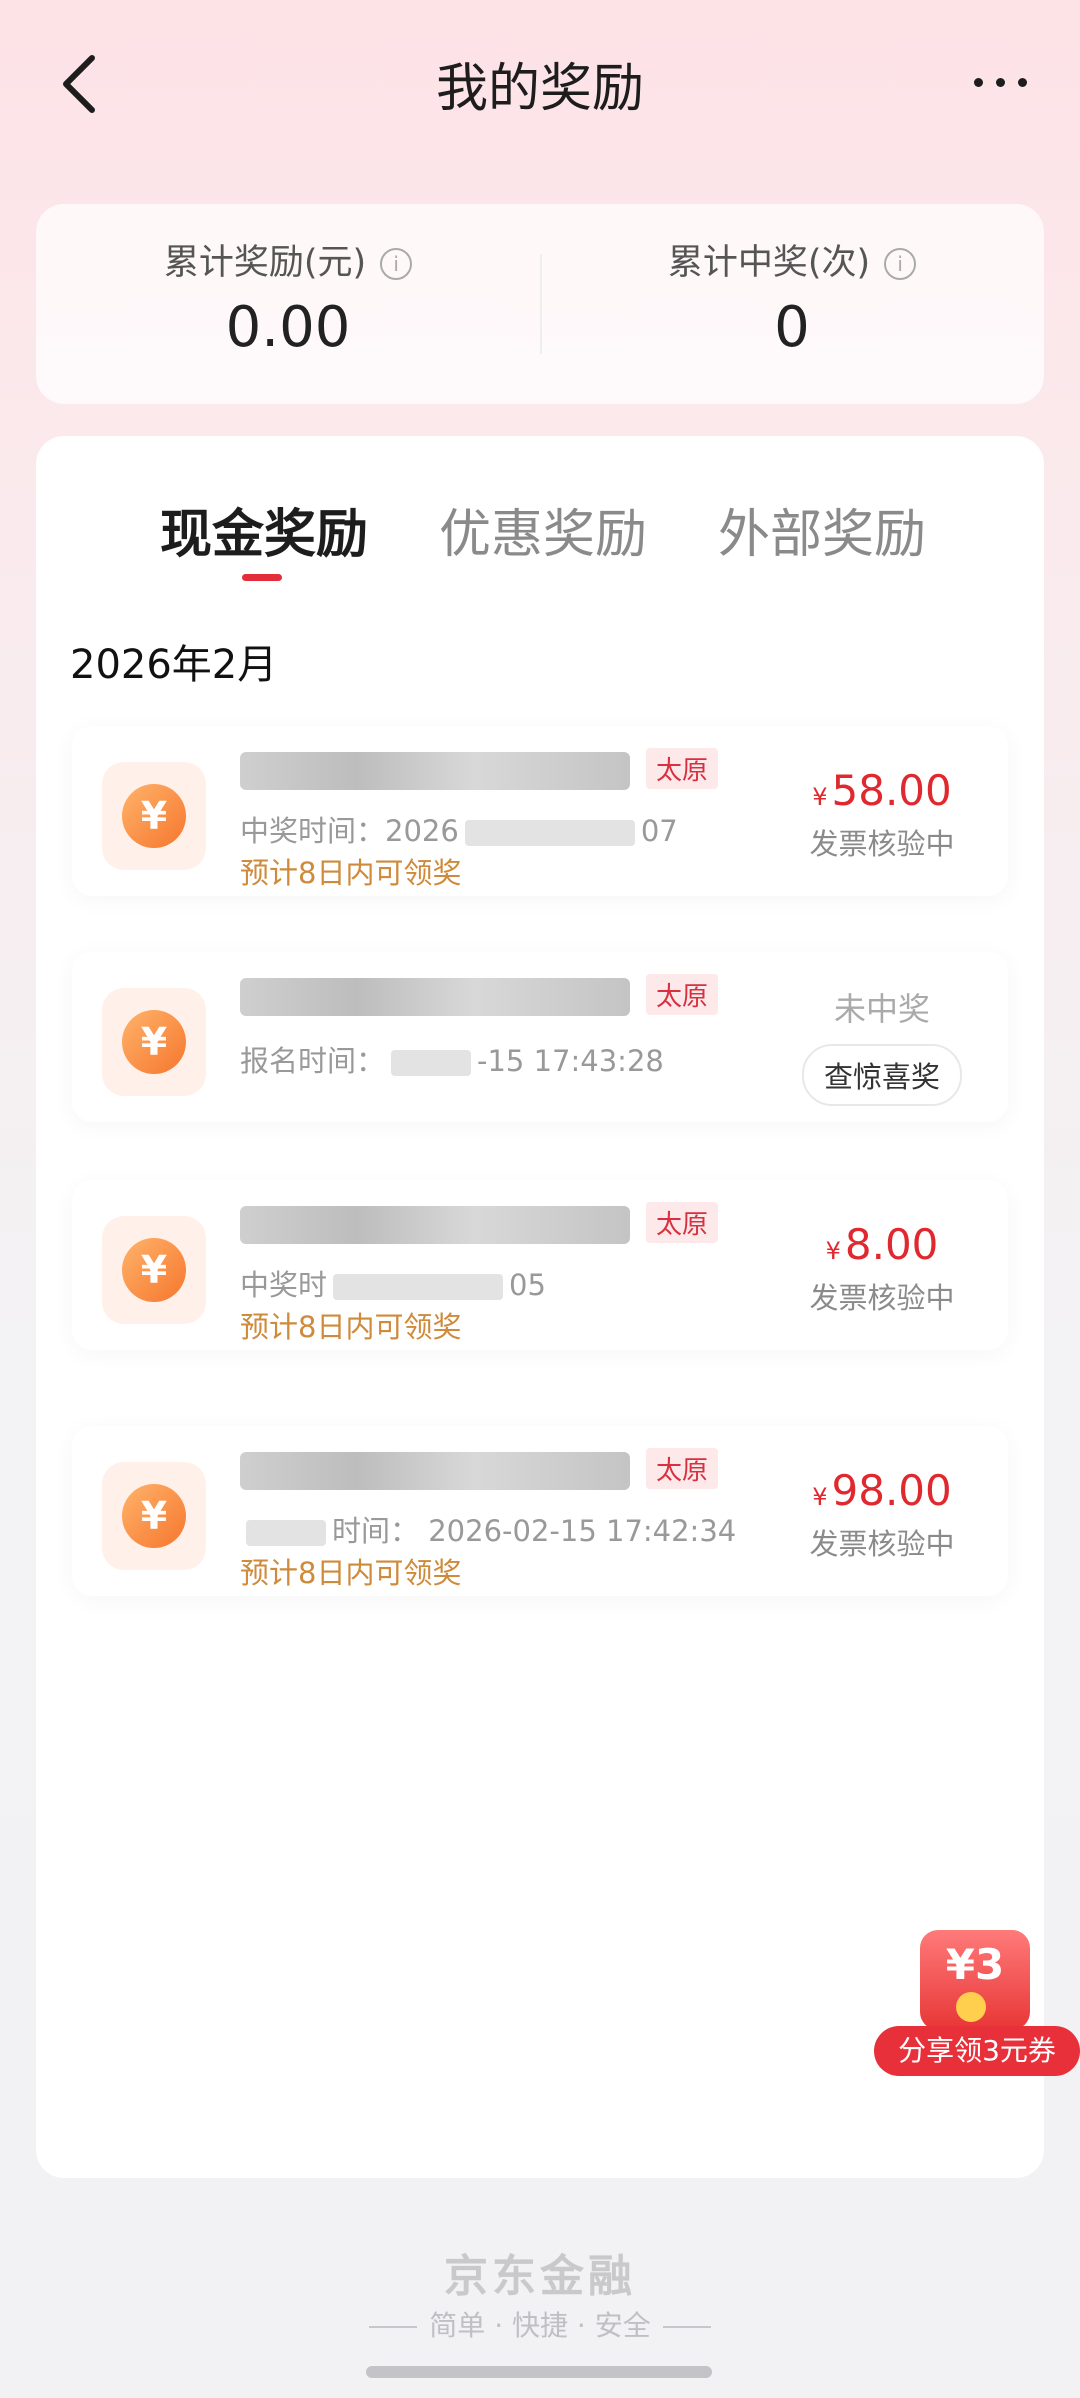 The height and width of the screenshot is (2398, 1080). I want to click on reward-amount: ¥98.00, so click(882, 1490).